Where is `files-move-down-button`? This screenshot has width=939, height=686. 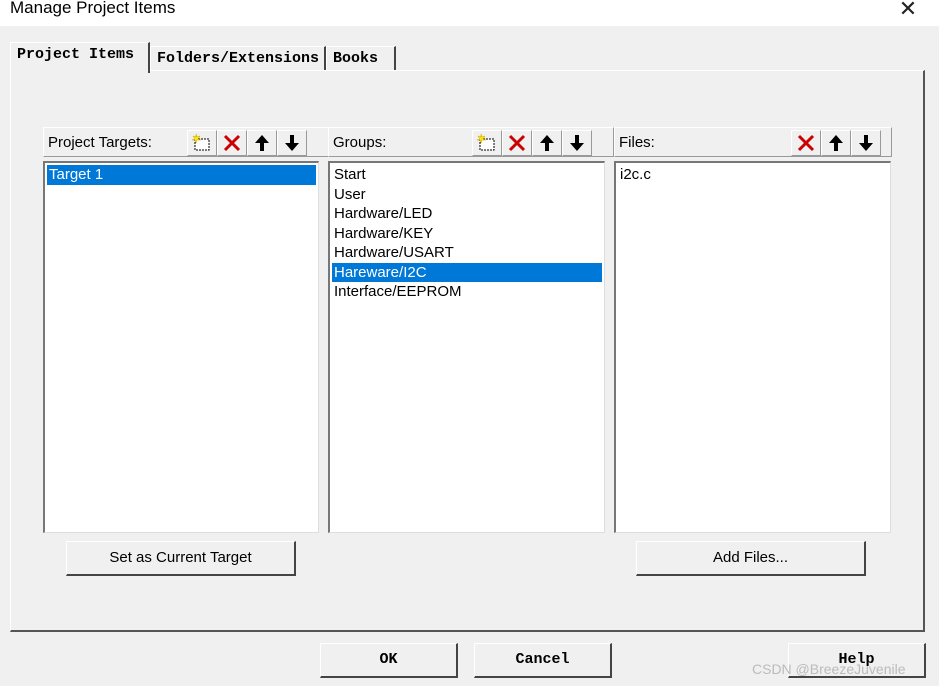
files-move-down-button is located at coordinates (866, 143).